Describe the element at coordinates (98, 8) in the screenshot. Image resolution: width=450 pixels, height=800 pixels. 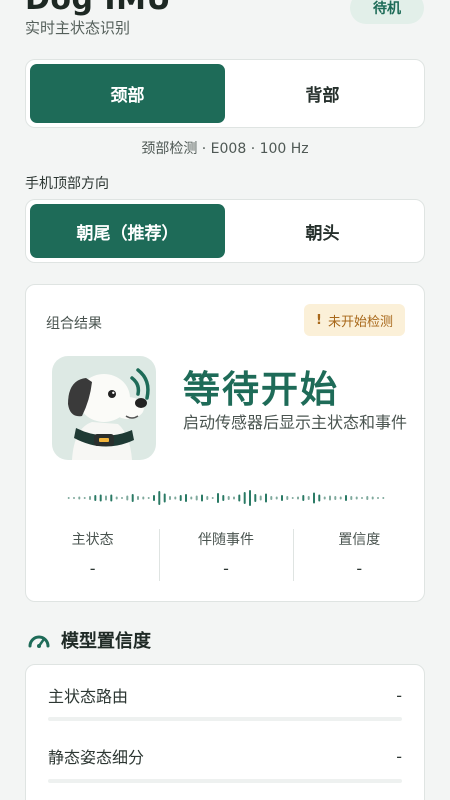
I see `app-title: Dog IMU` at that location.